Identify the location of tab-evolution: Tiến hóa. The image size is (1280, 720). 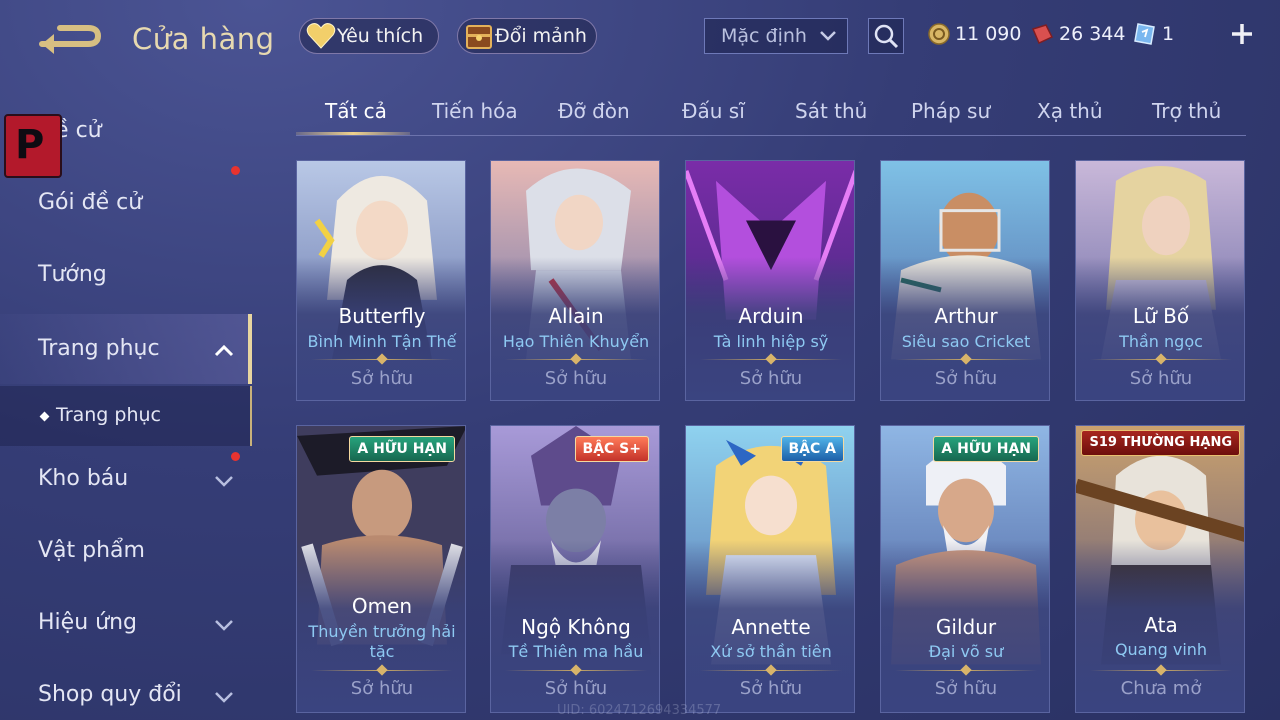
(475, 111).